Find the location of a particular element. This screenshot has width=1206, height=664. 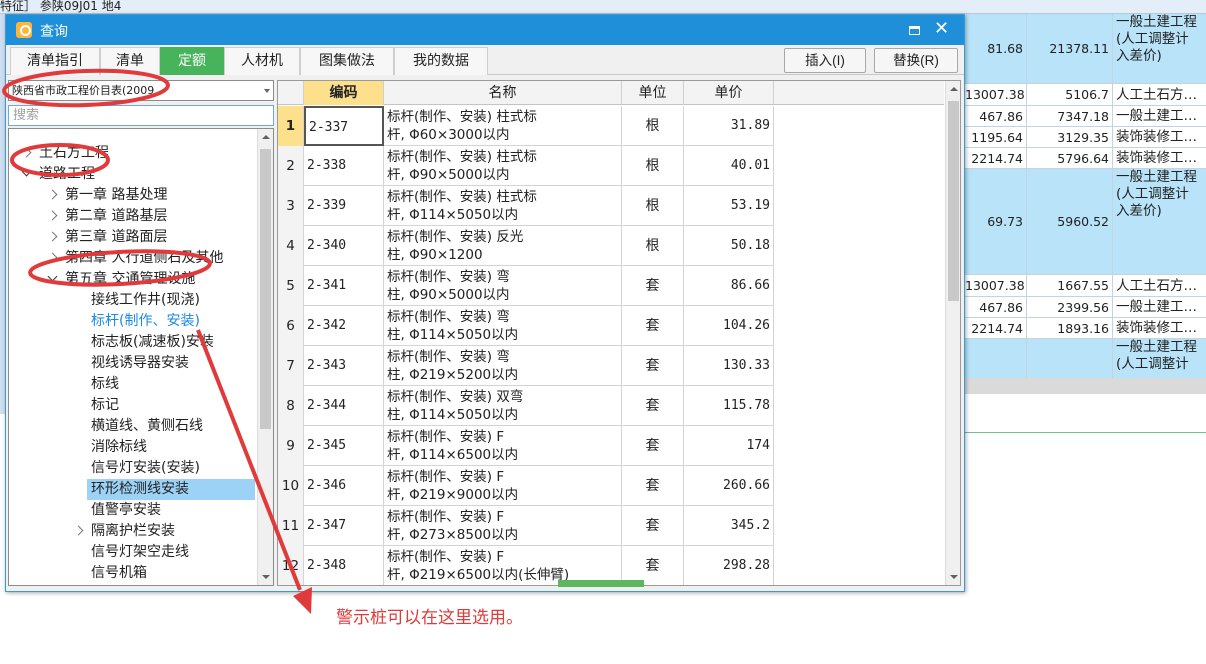

cell-code: 2-345 is located at coordinates (344, 446).